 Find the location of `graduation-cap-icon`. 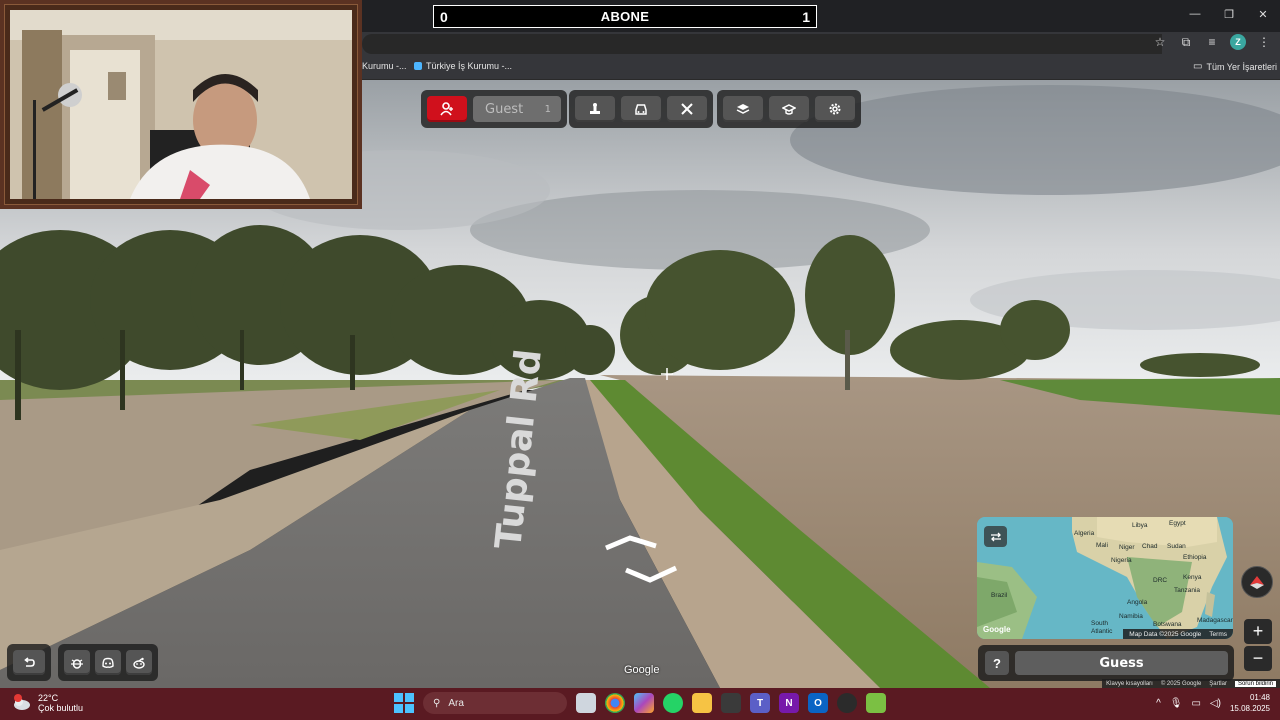

graduation-cap-icon is located at coordinates (789, 109).